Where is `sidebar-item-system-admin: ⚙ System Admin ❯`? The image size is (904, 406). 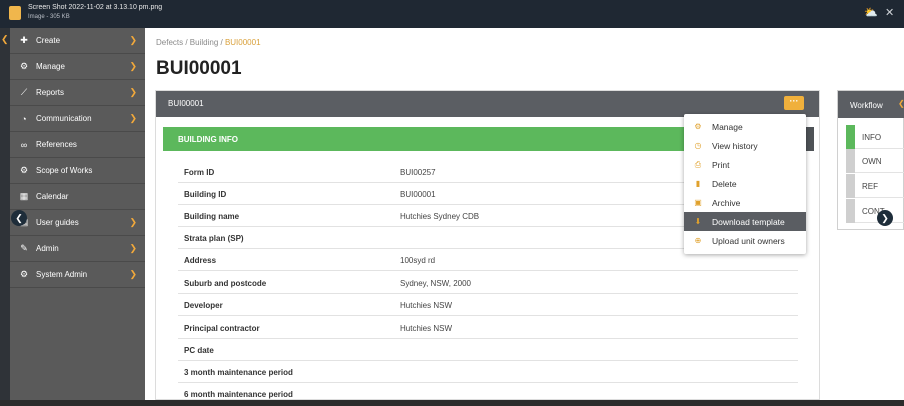
sidebar-item-system-admin: ⚙ System Admin ❯ is located at coordinates (77, 275).